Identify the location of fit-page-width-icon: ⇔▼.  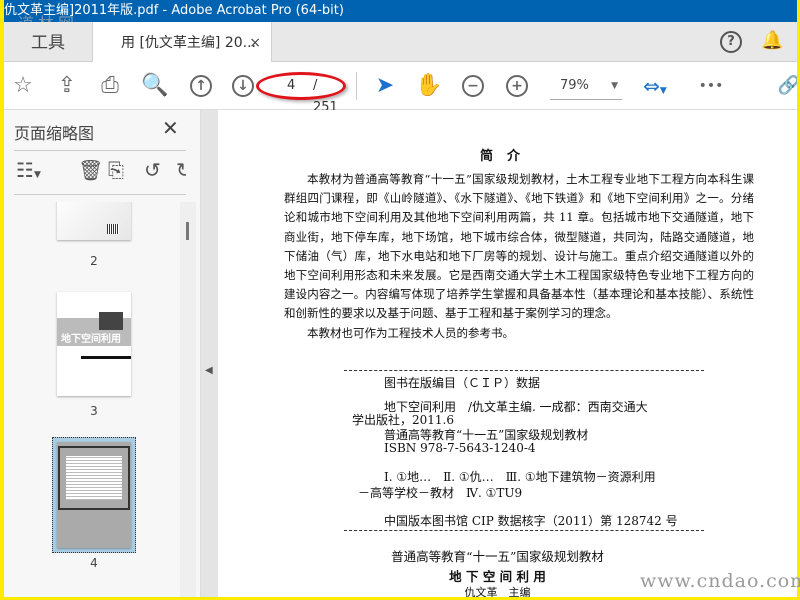
(655, 88).